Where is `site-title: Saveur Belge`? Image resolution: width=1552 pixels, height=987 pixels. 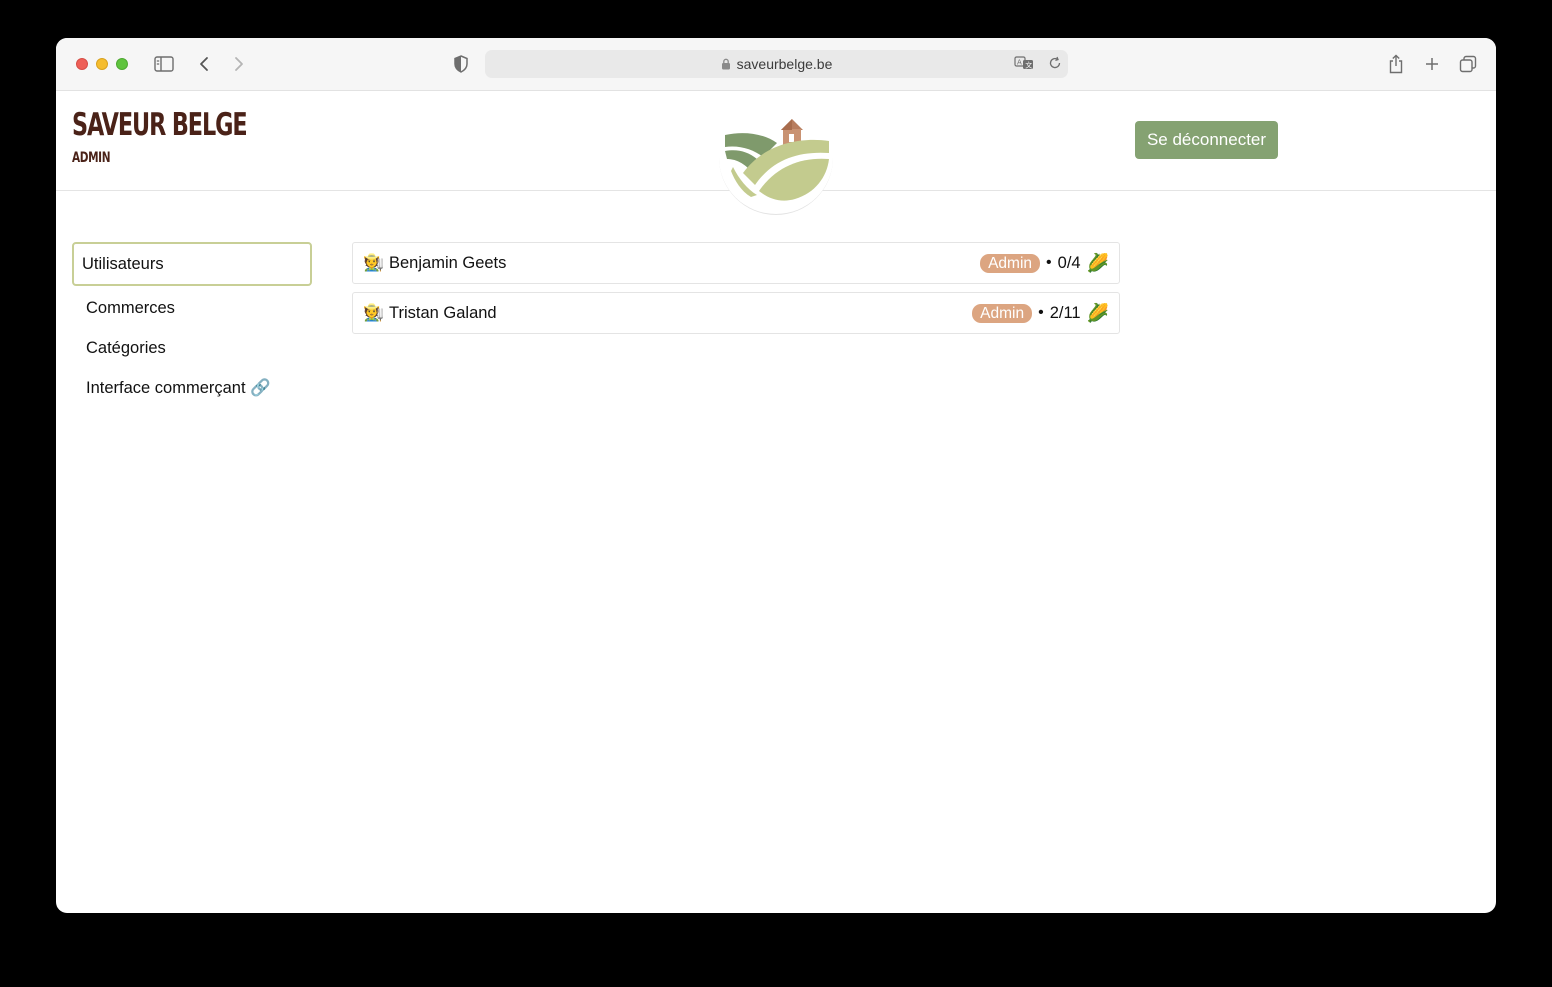 site-title: Saveur Belge is located at coordinates (160, 125).